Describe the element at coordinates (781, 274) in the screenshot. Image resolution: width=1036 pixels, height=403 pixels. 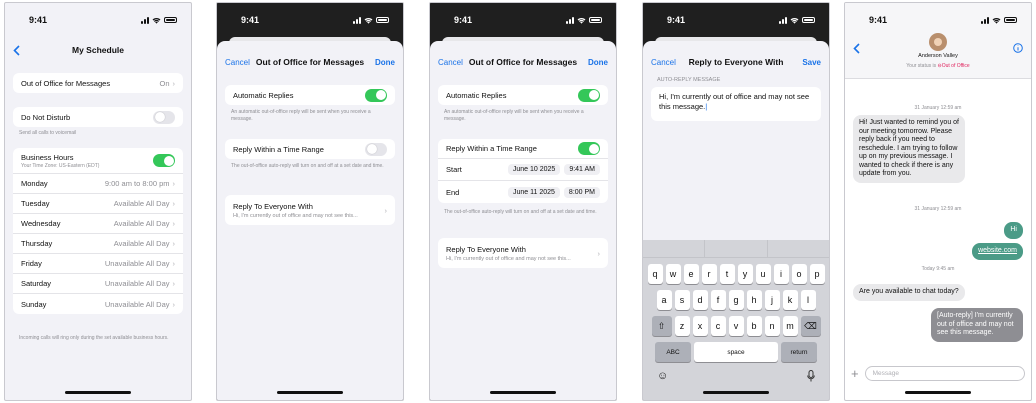
I see `key-i: i` at that location.